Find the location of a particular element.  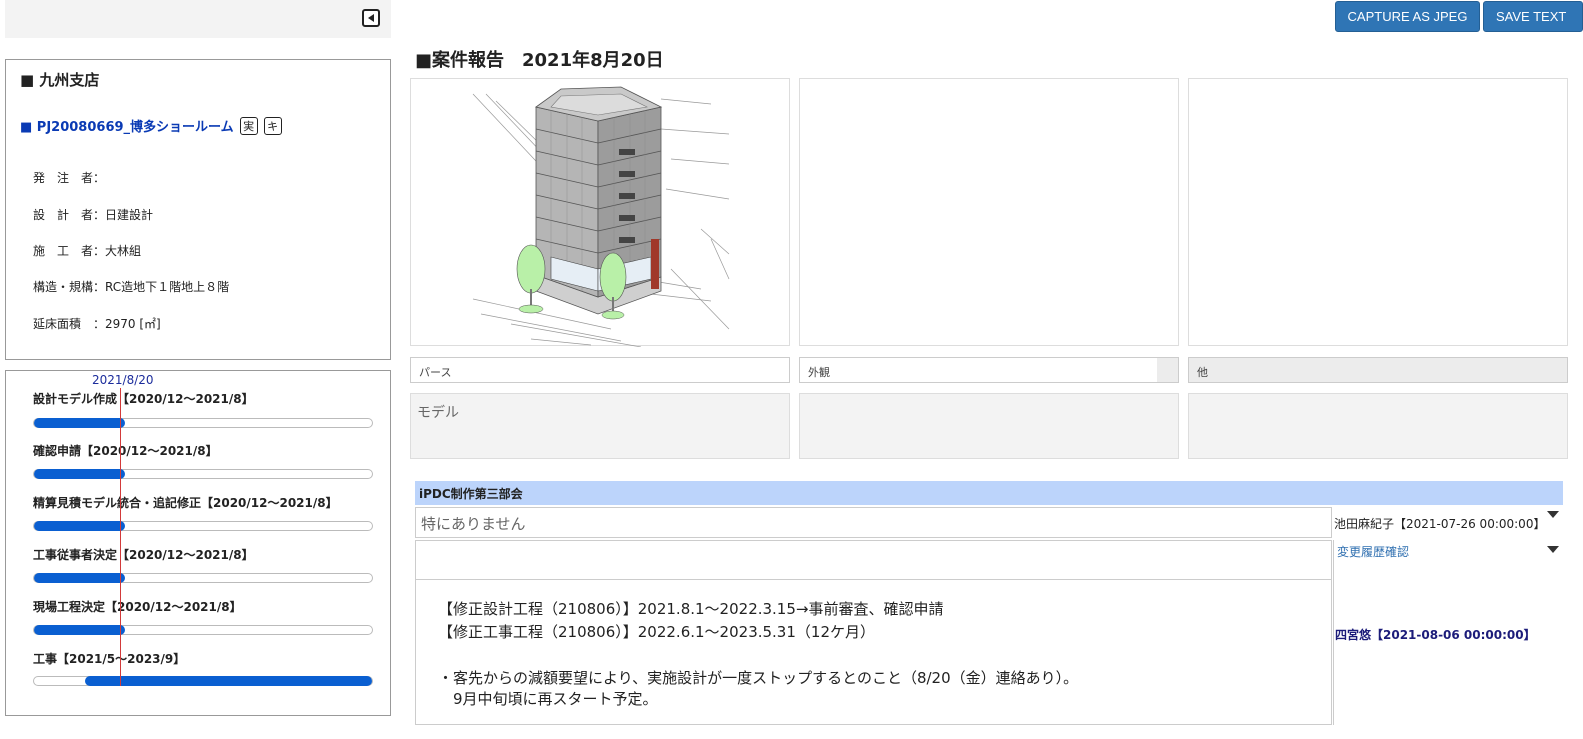

comment-field-1: 特にありません is located at coordinates (873, 522).